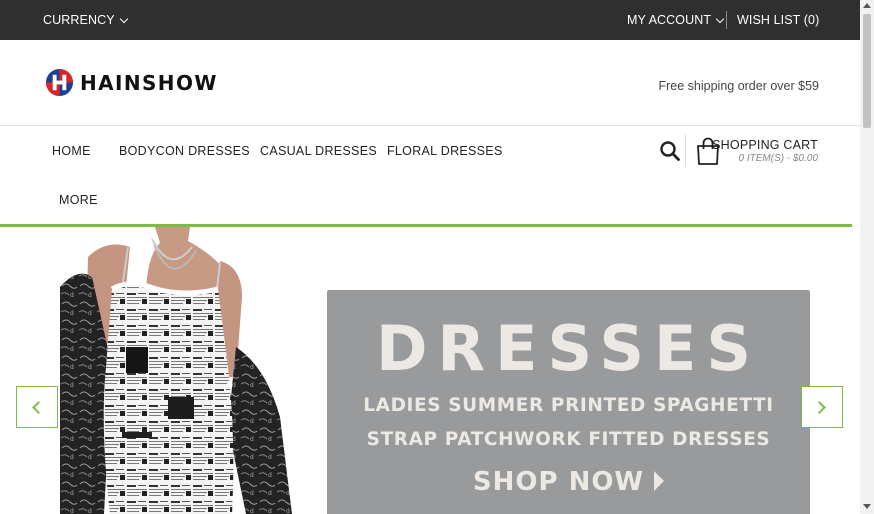  Describe the element at coordinates (778, 158) in the screenshot. I see `cart-summary: 0 ITEM(S) - $0.00` at that location.